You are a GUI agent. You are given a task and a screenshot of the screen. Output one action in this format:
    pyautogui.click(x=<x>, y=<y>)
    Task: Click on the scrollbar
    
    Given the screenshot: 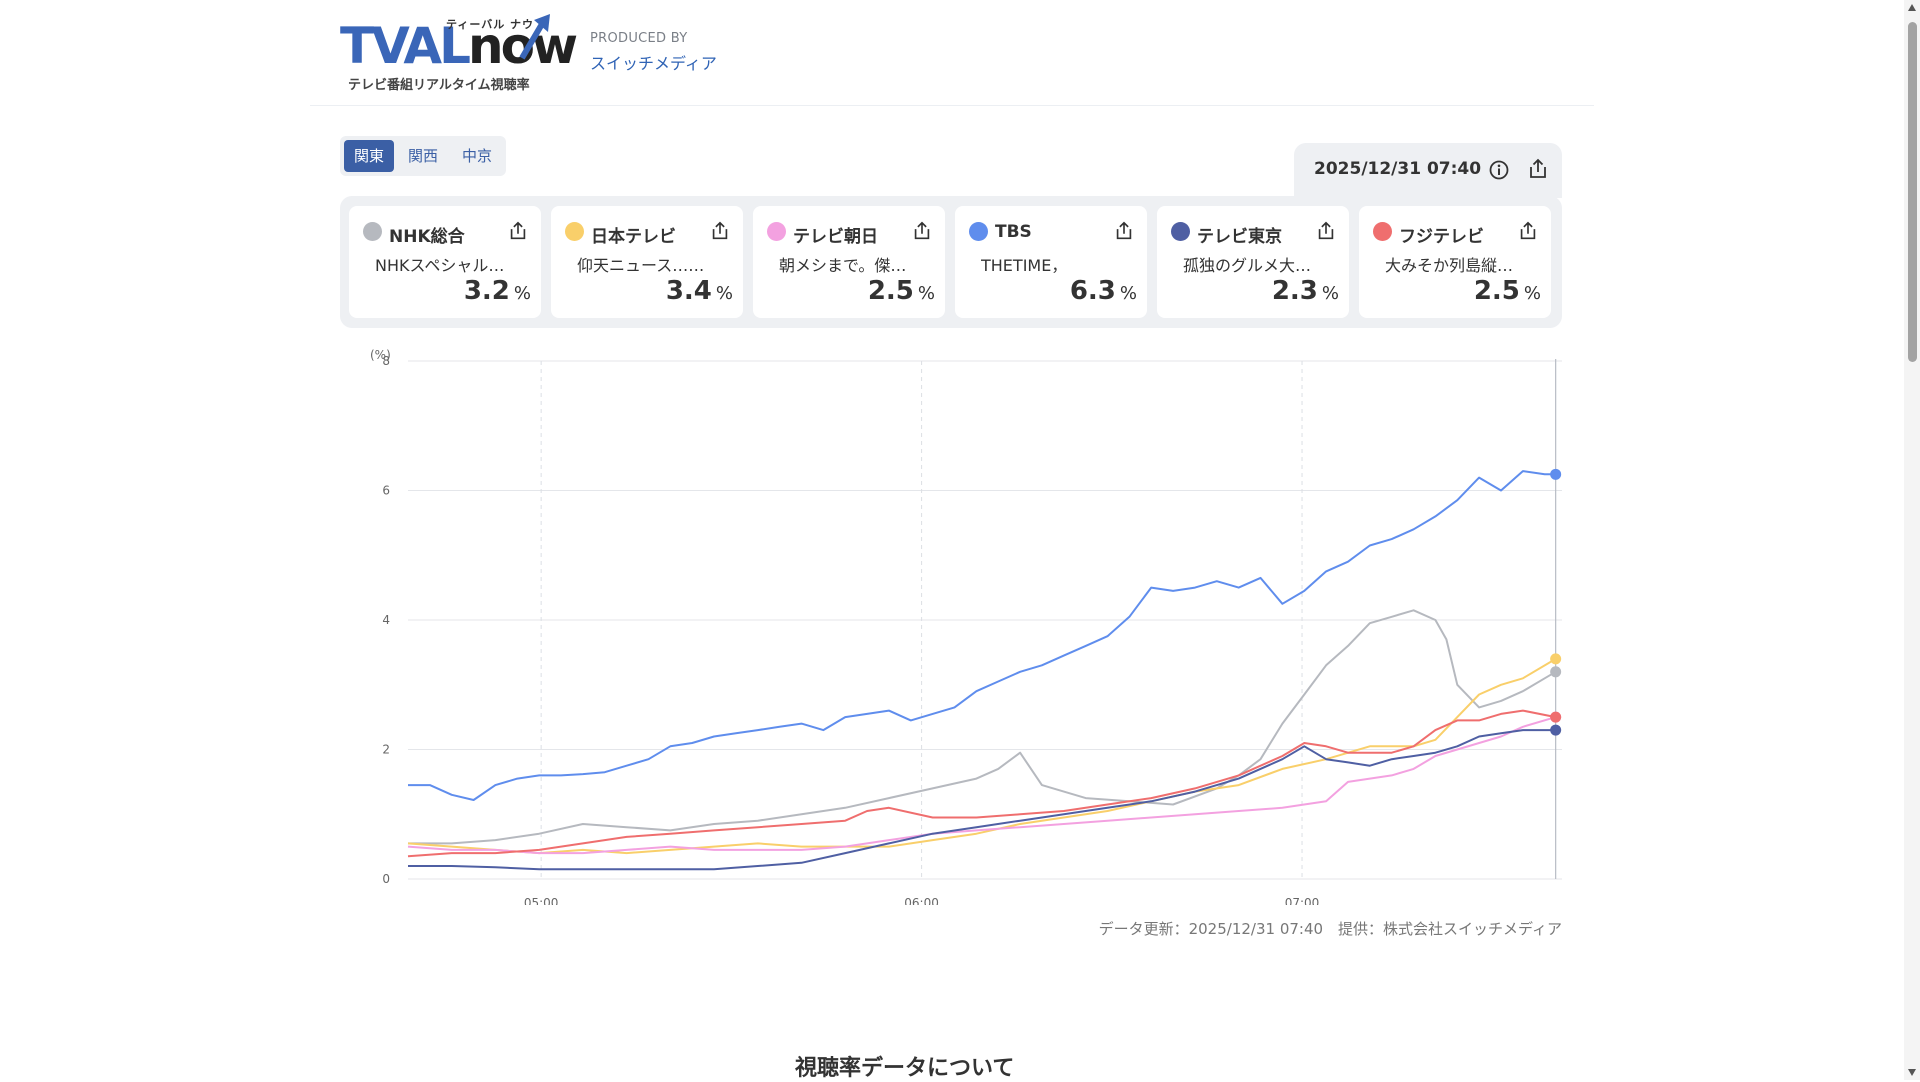 What is the action you would take?
    pyautogui.click(x=1912, y=540)
    